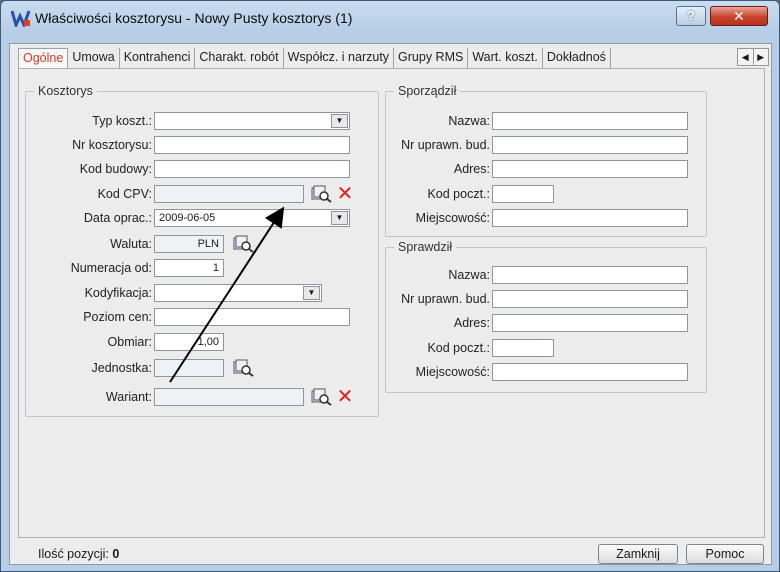 The width and height of the screenshot is (780, 572). Describe the element at coordinates (252, 317) in the screenshot. I see `poziom-cen-input` at that location.